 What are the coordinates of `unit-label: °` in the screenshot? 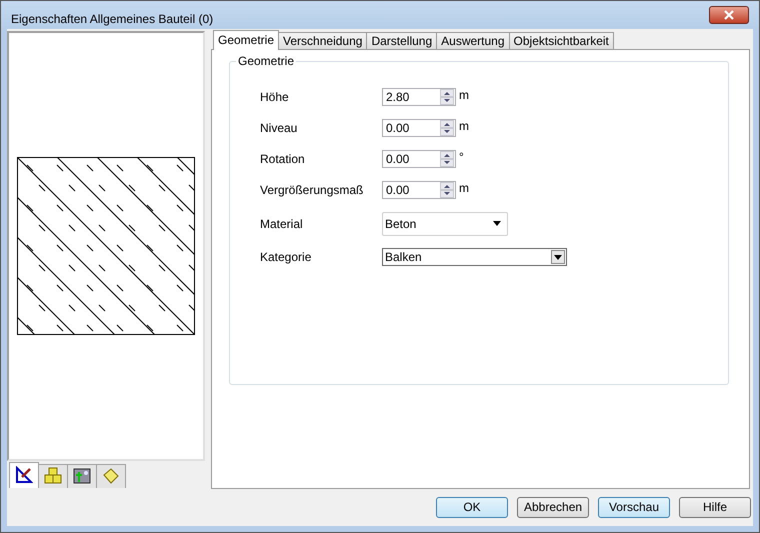 It's located at (461, 157).